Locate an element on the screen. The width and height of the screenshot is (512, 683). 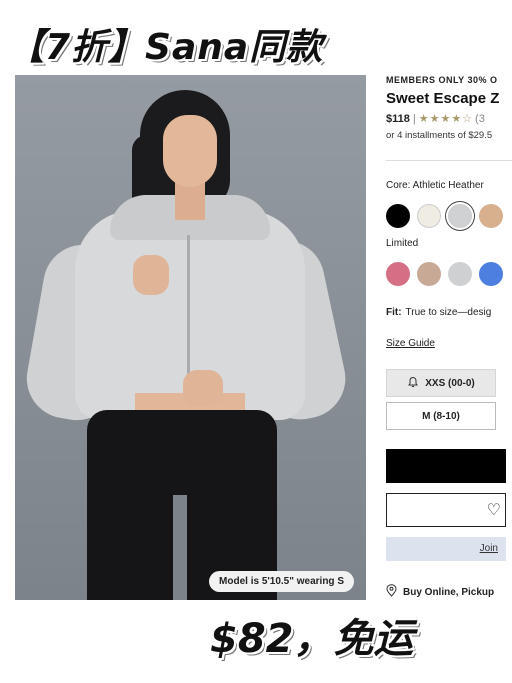
fit-text: True to size—desig is located at coordinates (448, 312).